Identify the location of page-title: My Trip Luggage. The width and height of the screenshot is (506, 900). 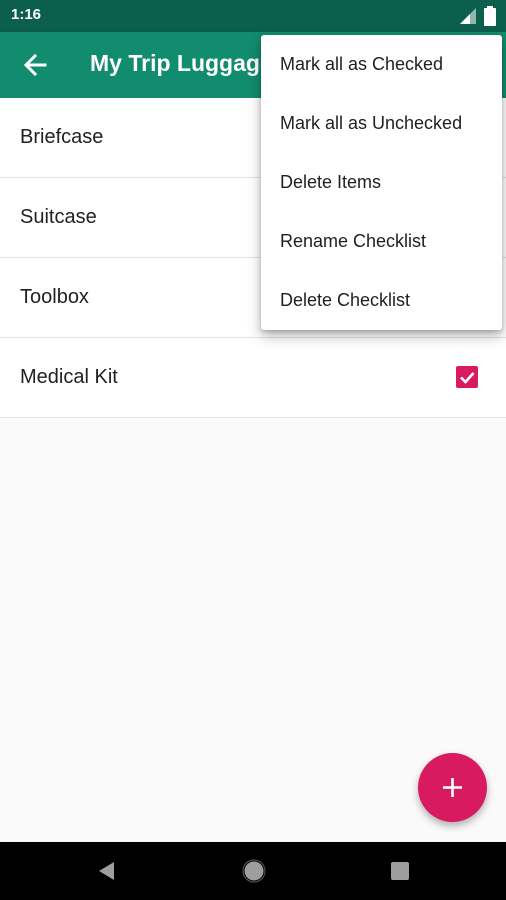
(181, 63).